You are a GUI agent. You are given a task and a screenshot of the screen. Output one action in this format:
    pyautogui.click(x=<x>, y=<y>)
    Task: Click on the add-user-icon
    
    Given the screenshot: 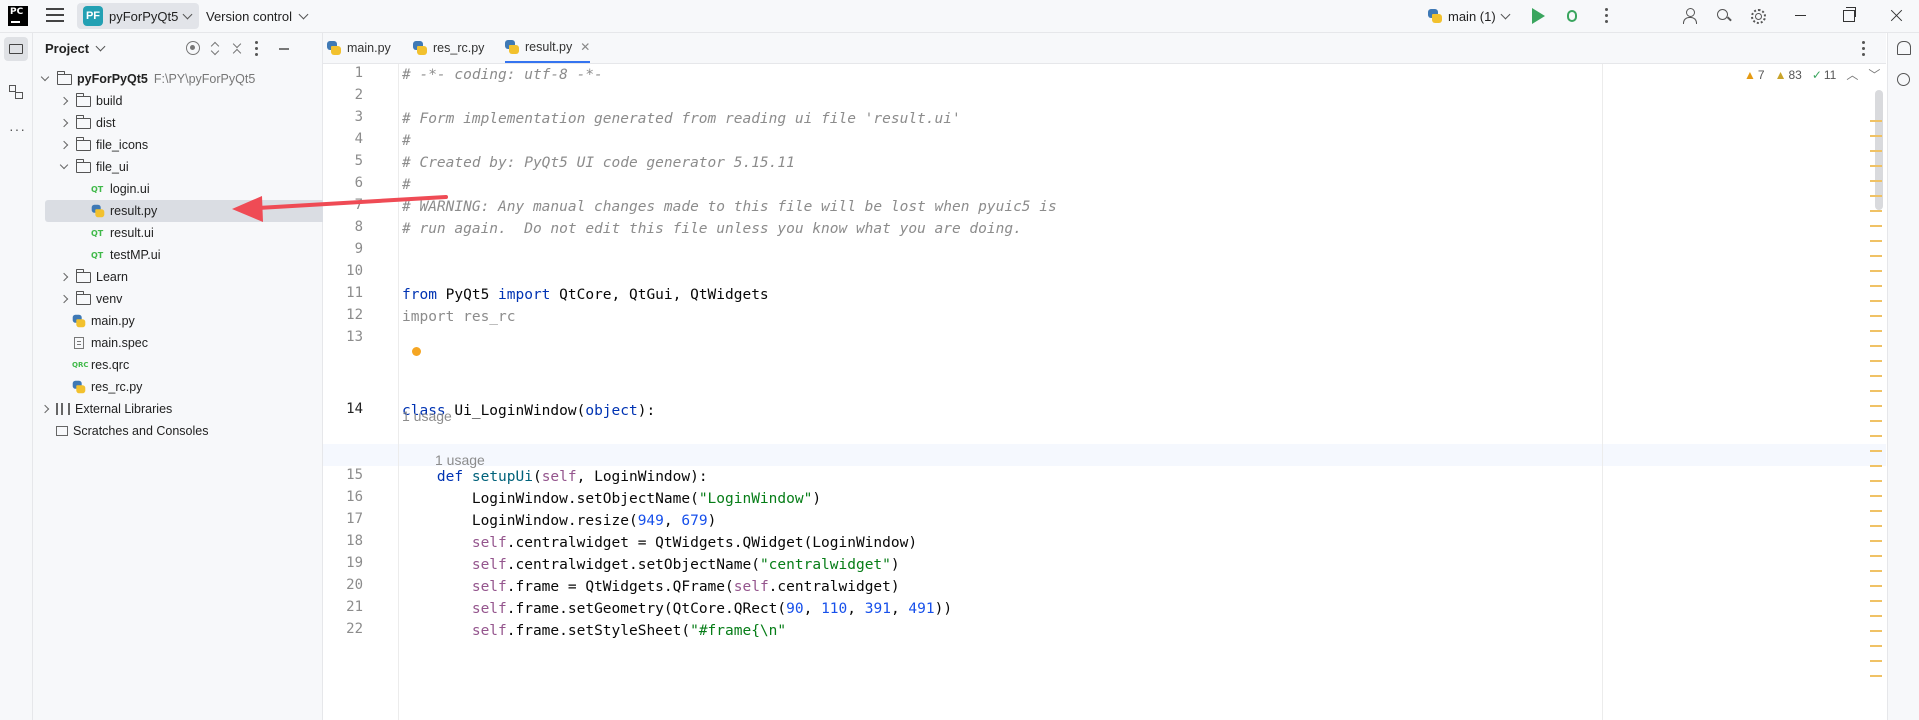 What is the action you would take?
    pyautogui.click(x=1690, y=16)
    